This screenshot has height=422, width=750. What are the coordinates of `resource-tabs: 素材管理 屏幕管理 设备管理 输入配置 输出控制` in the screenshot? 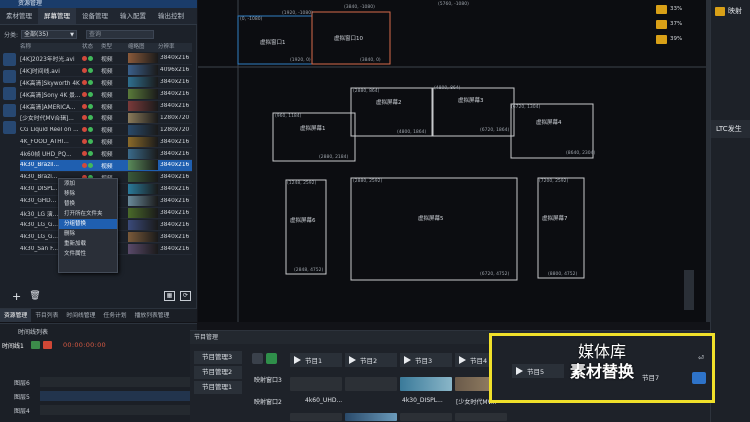 It's located at (98, 16).